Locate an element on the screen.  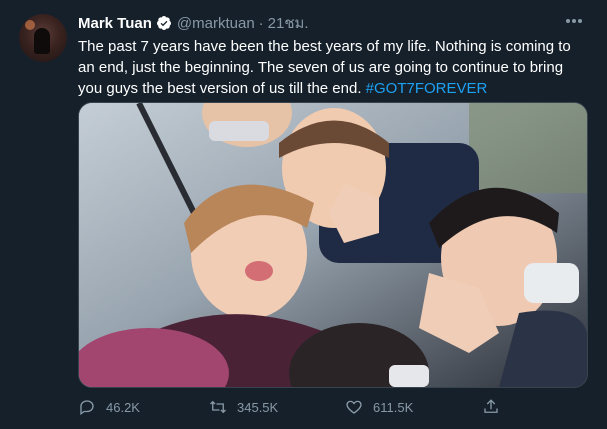
retweet-count: 345.5K is located at coordinates (258, 407).